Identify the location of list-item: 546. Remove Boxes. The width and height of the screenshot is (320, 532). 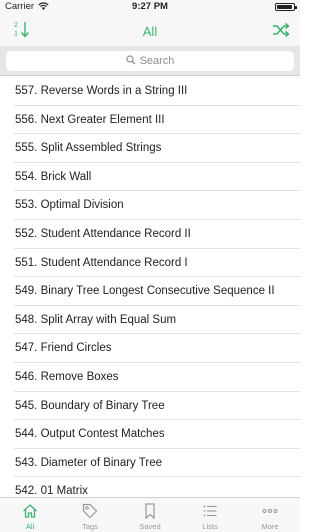
(157, 377).